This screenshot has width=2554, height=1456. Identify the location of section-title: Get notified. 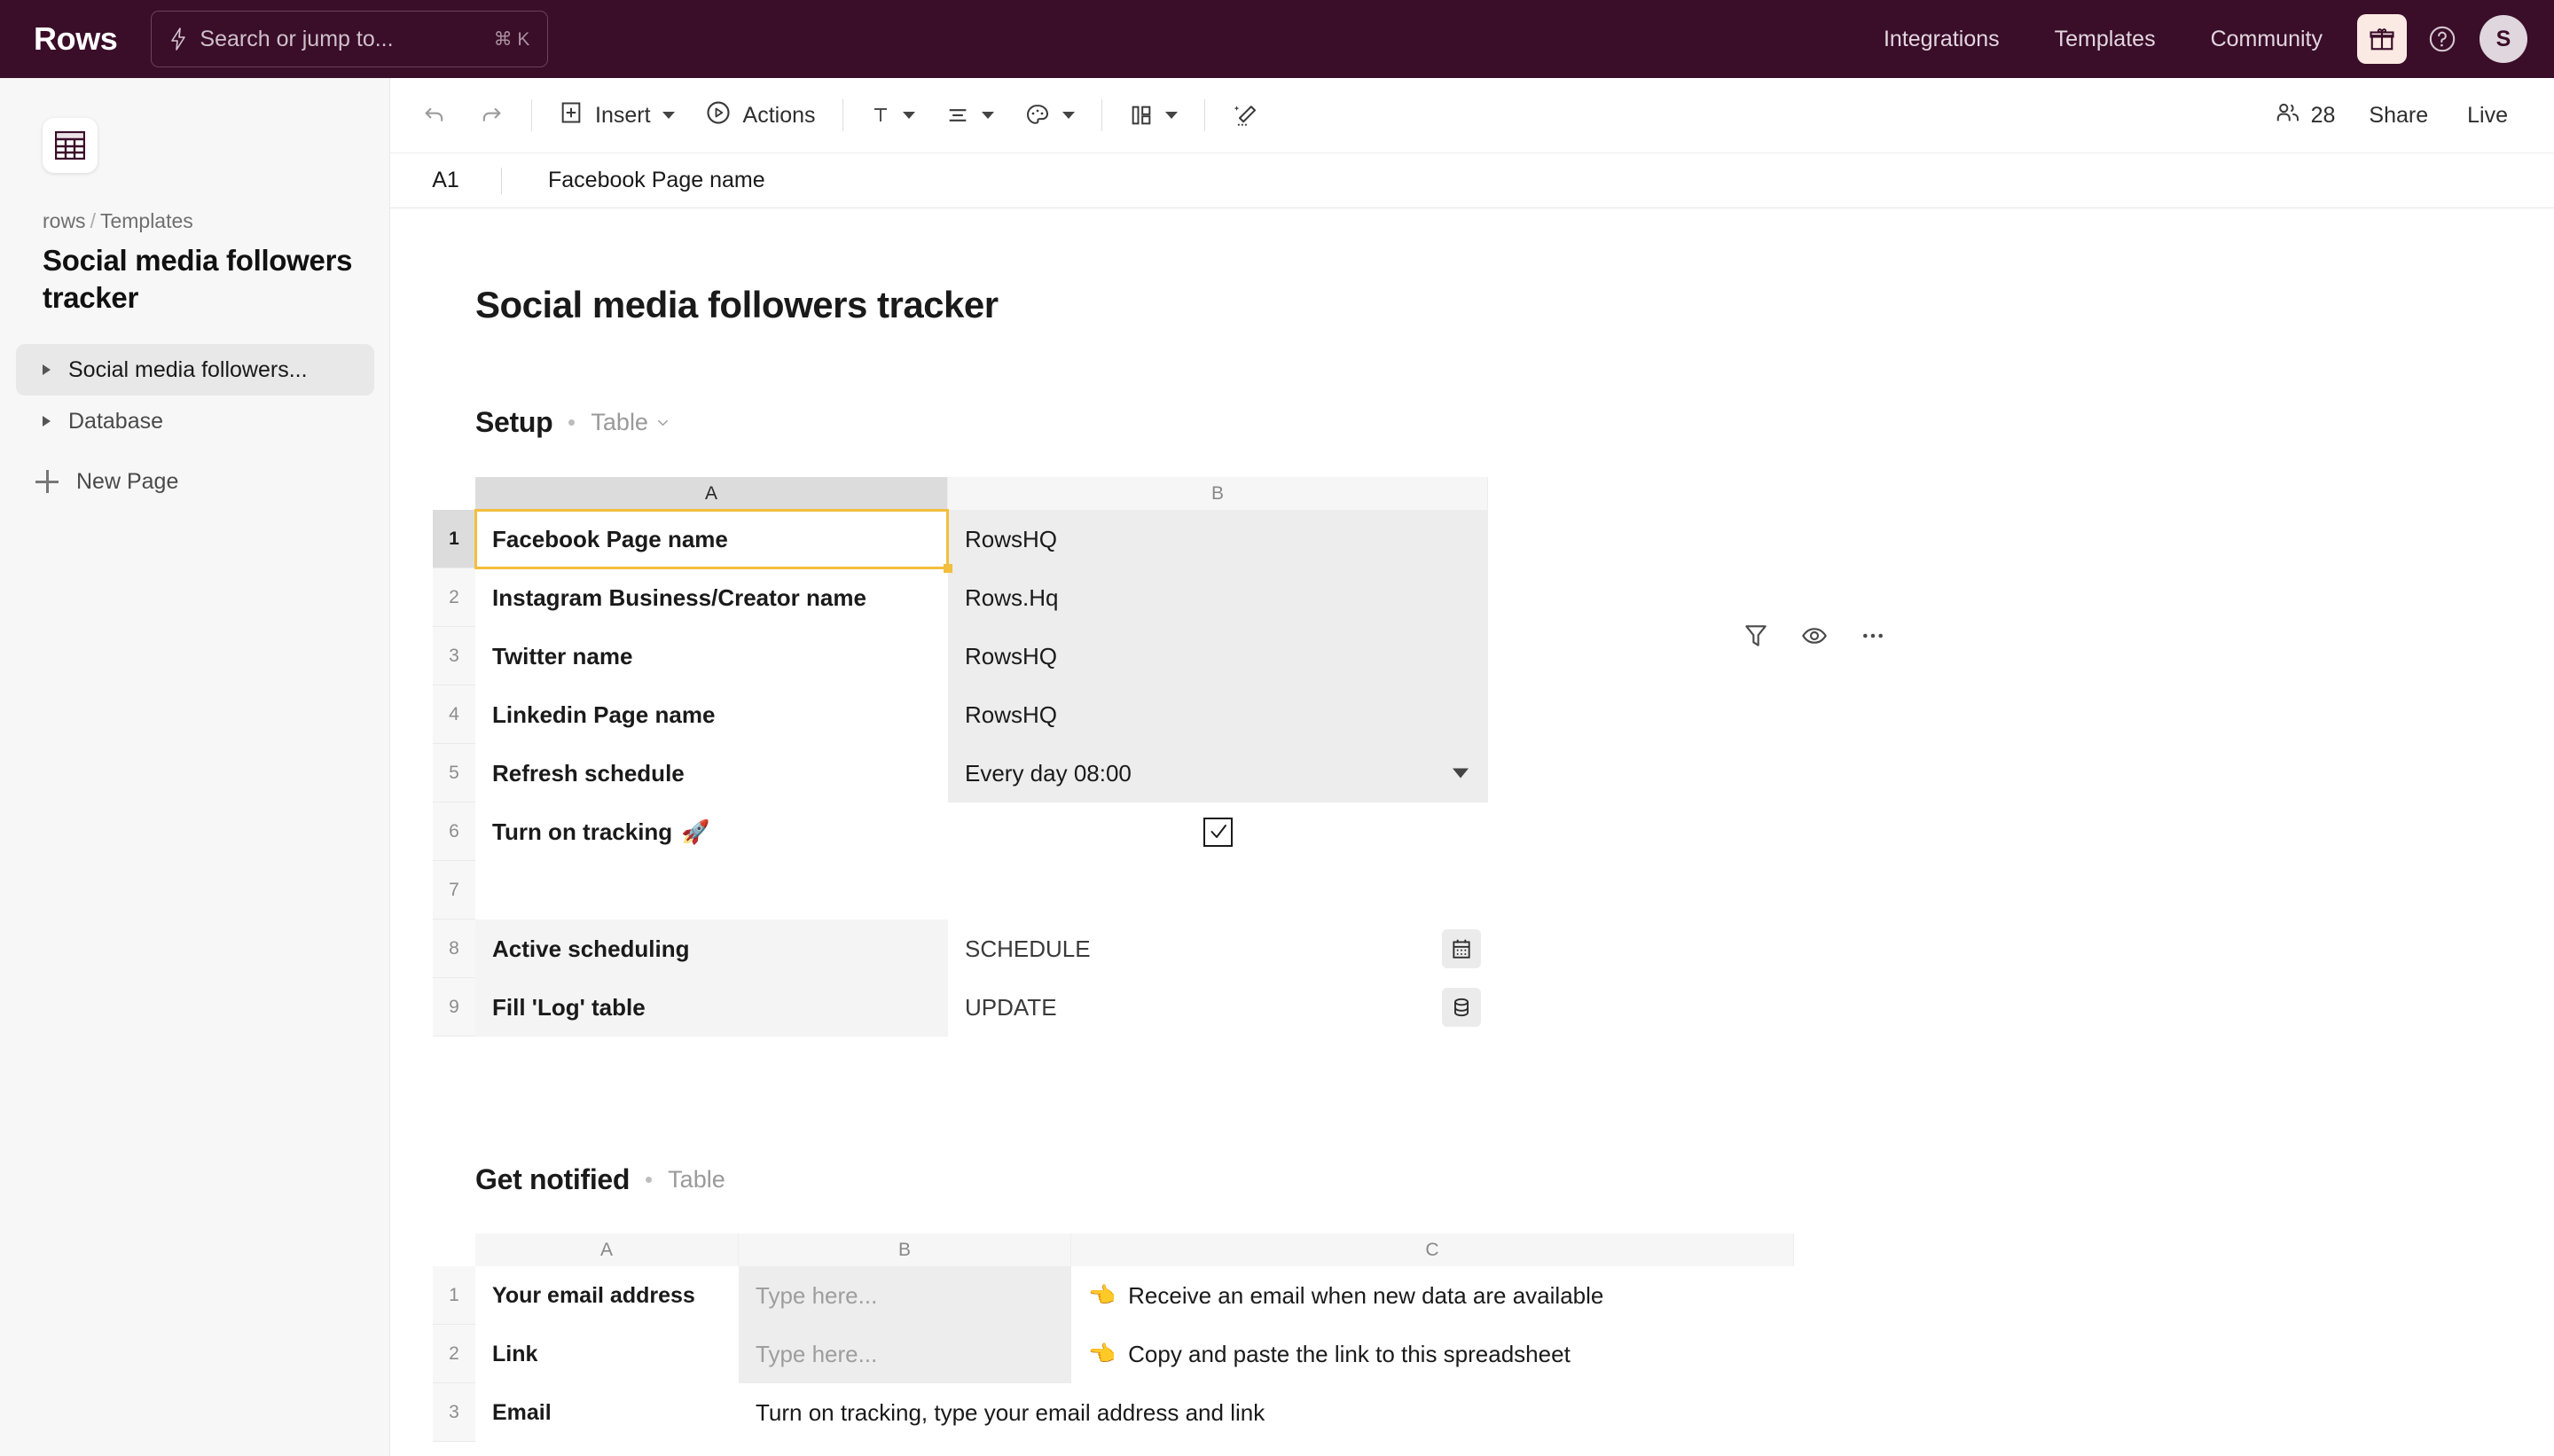
(552, 1179).